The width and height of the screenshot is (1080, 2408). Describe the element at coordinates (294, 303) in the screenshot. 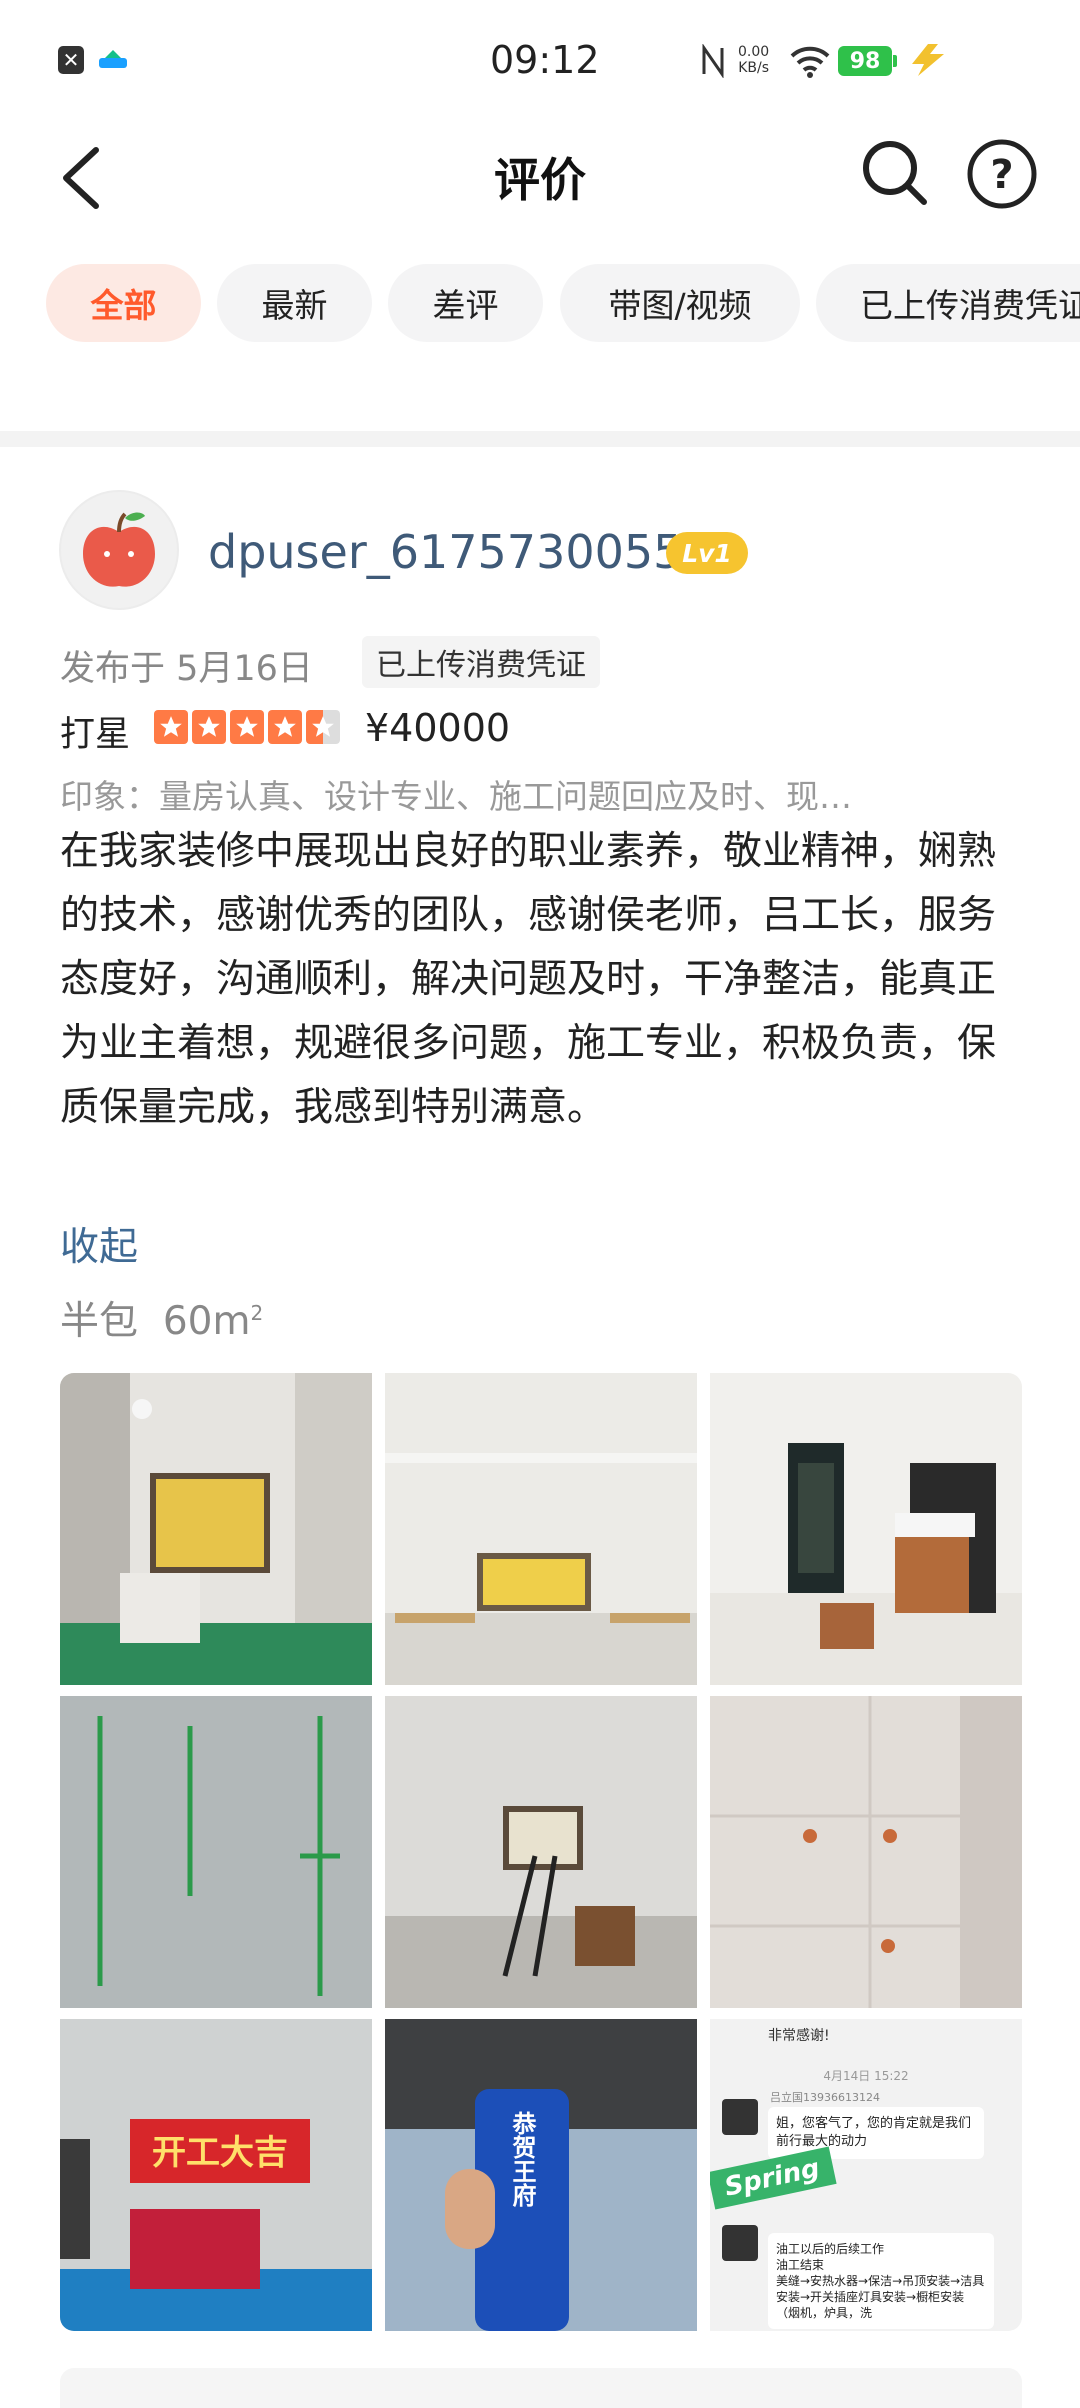

I see `filter-latest: 最新` at that location.